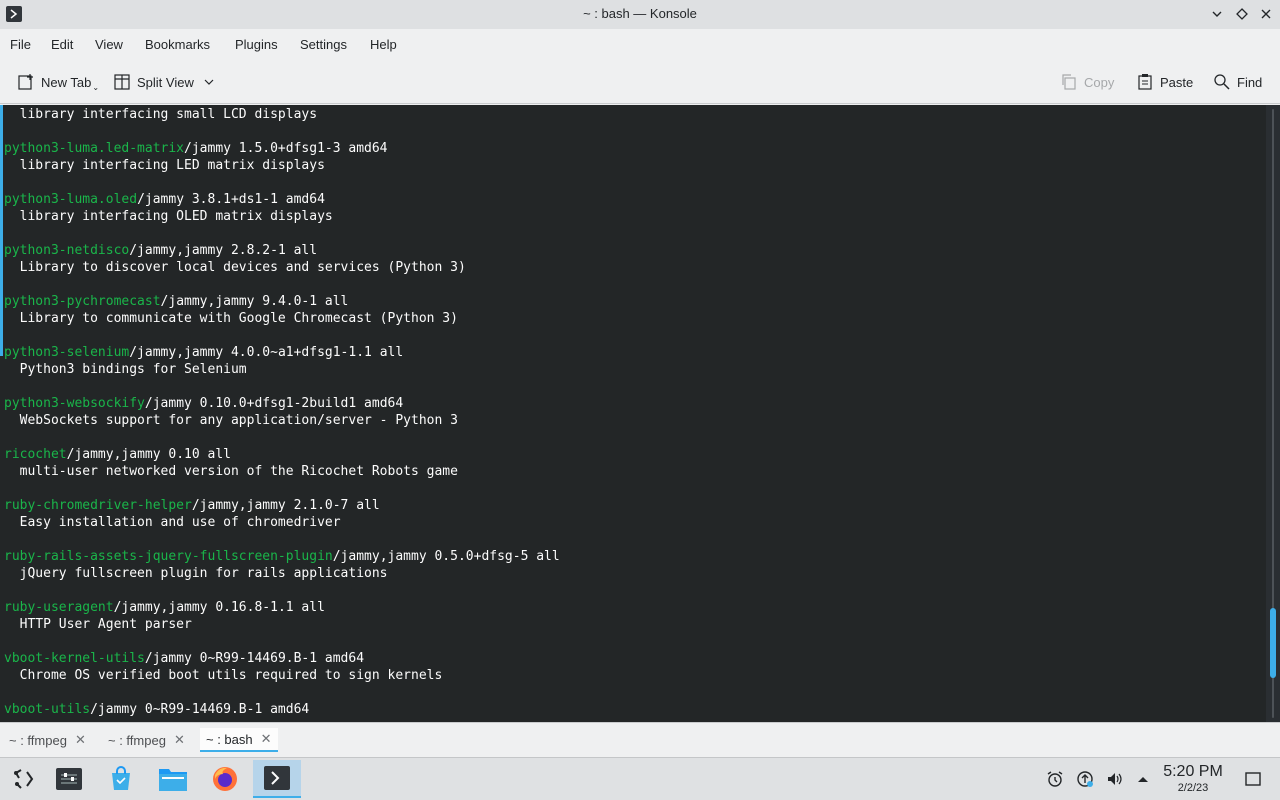 This screenshot has width=1280, height=800. What do you see at coordinates (282, 369) in the screenshot?
I see `terminal-line: Python3 bindings for Selenium` at bounding box center [282, 369].